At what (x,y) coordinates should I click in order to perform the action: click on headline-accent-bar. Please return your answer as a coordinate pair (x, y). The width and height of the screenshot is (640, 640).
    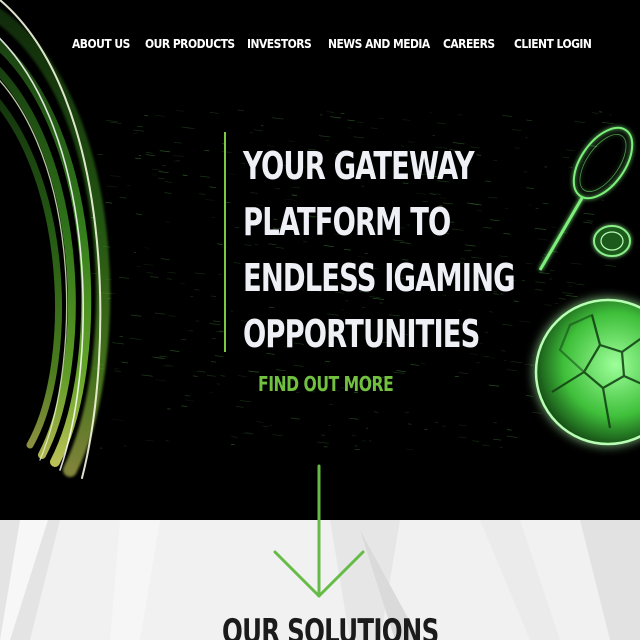
    Looking at the image, I should click on (225, 242).